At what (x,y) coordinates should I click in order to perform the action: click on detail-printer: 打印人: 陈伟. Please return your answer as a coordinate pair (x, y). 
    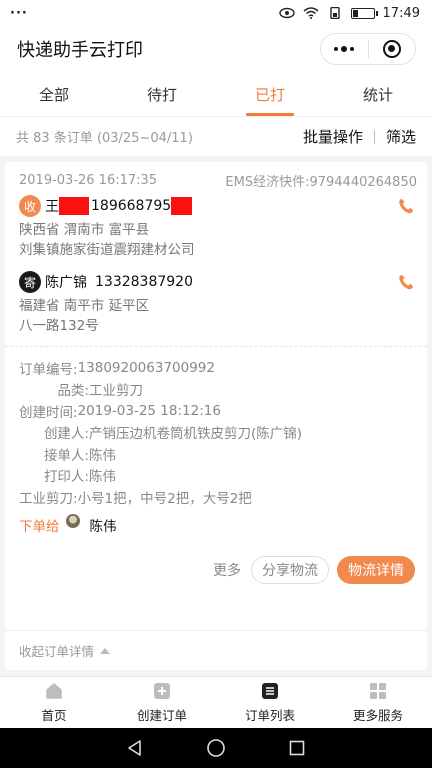
    Looking at the image, I should click on (217, 476).